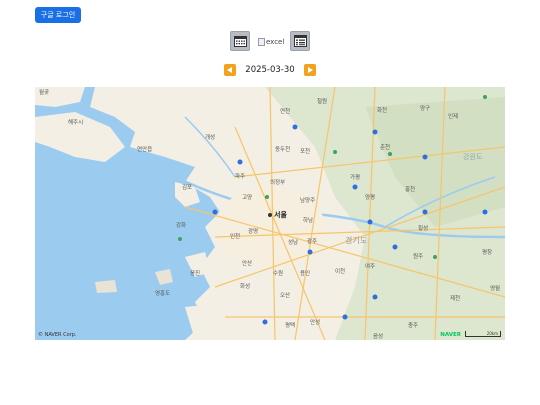 This screenshot has width=540, height=405. I want to click on list-icon, so click(300, 41).